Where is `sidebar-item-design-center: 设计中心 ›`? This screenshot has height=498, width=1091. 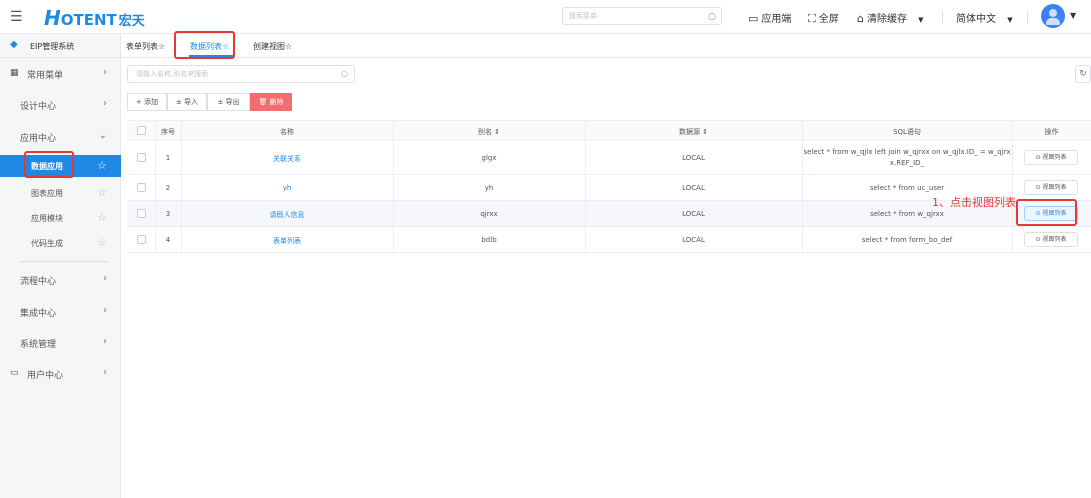 sidebar-item-design-center: 设计中心 › is located at coordinates (60, 104).